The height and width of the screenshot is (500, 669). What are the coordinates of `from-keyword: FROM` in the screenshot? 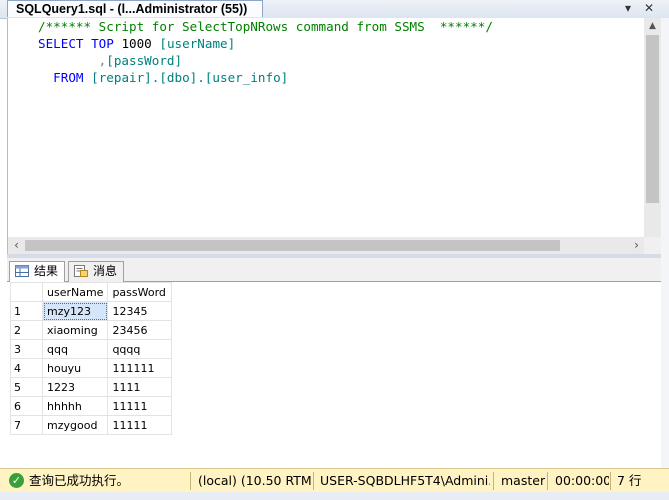 It's located at (68, 77).